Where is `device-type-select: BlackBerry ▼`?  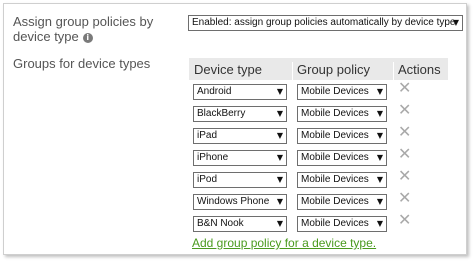 device-type-select: BlackBerry ▼ is located at coordinates (240, 114).